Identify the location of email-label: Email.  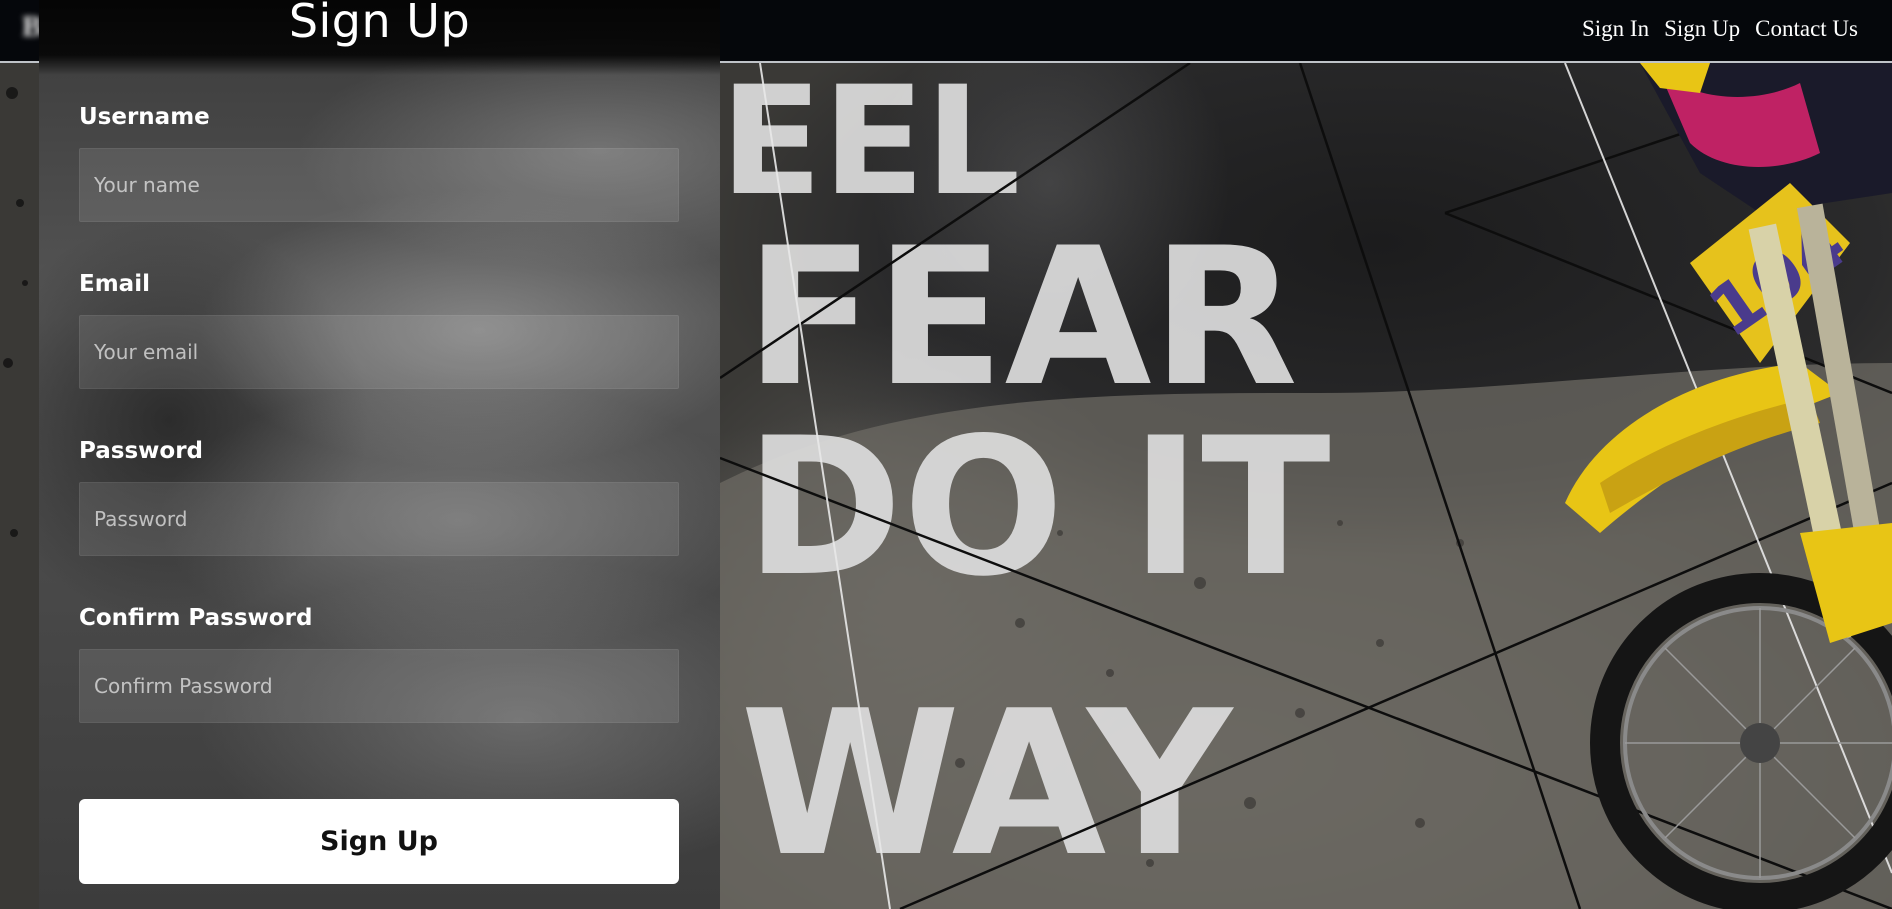
(114, 284).